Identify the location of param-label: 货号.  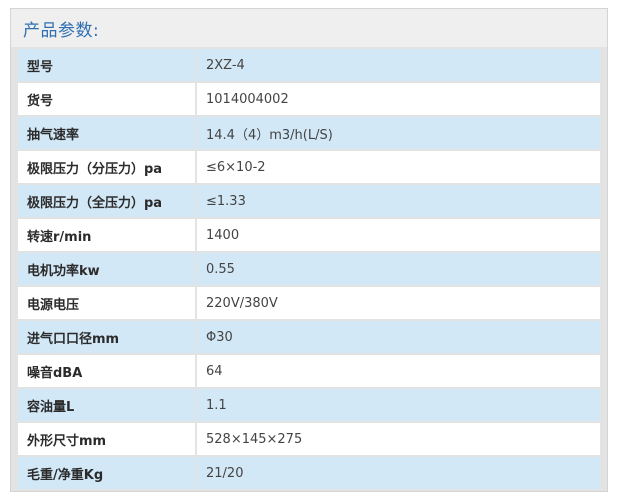
(106, 99).